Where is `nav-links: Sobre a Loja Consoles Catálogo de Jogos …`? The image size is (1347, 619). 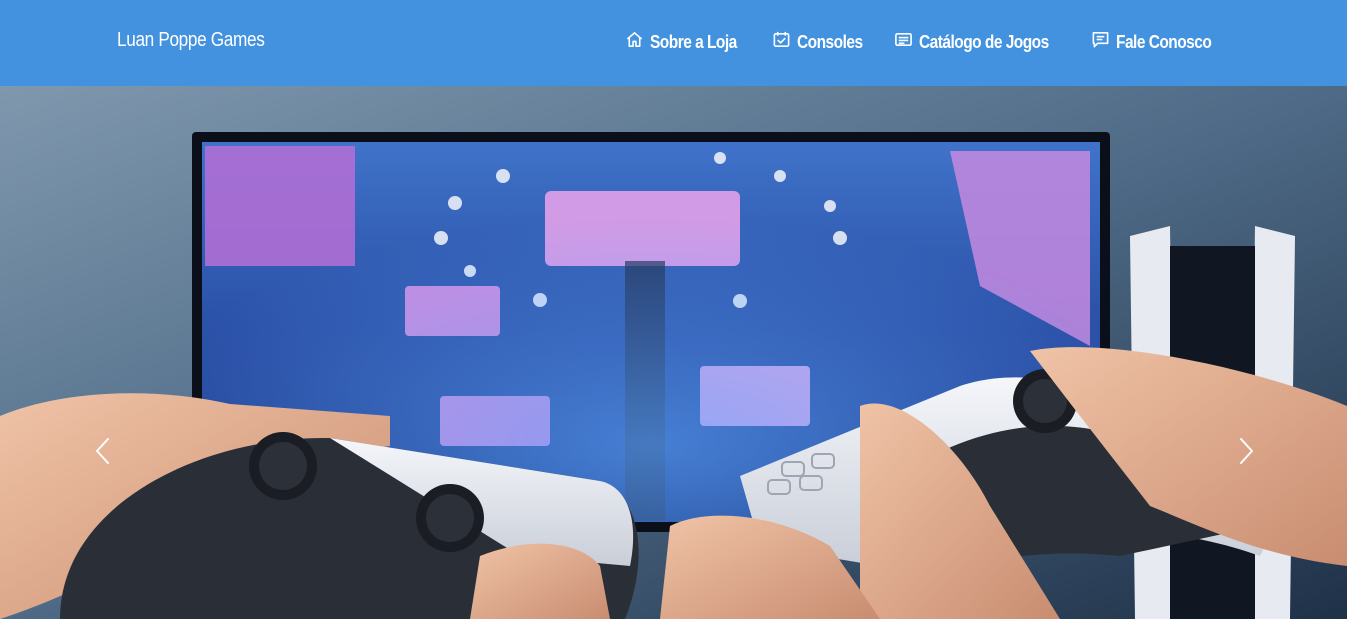 nav-links: Sobre a Loja Consoles Catálogo de Jogos … is located at coordinates (921, 42).